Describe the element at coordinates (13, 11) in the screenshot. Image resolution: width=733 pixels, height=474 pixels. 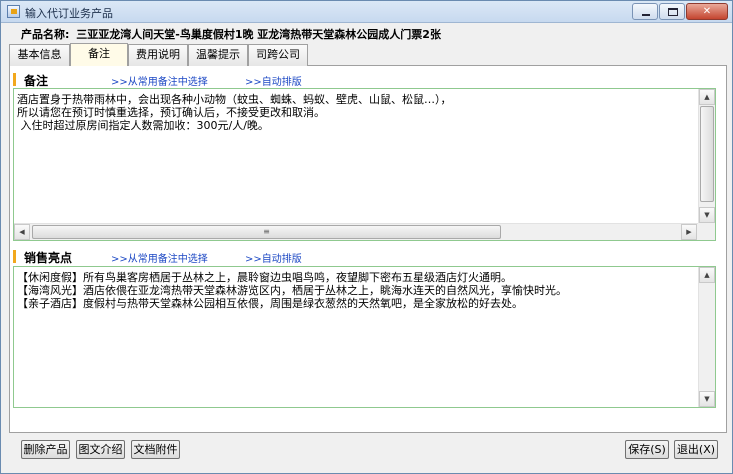
I see `app-icon` at that location.